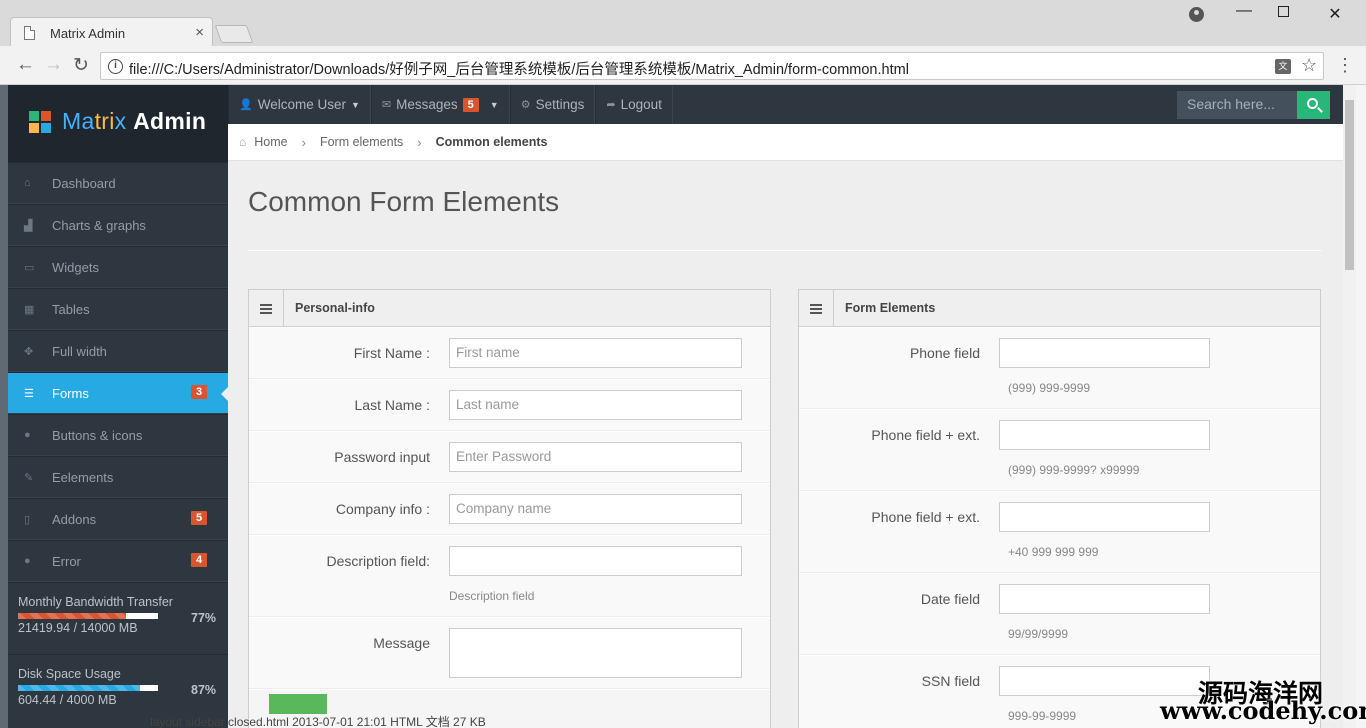  Describe the element at coordinates (1313, 105) in the screenshot. I see `search-button` at that location.